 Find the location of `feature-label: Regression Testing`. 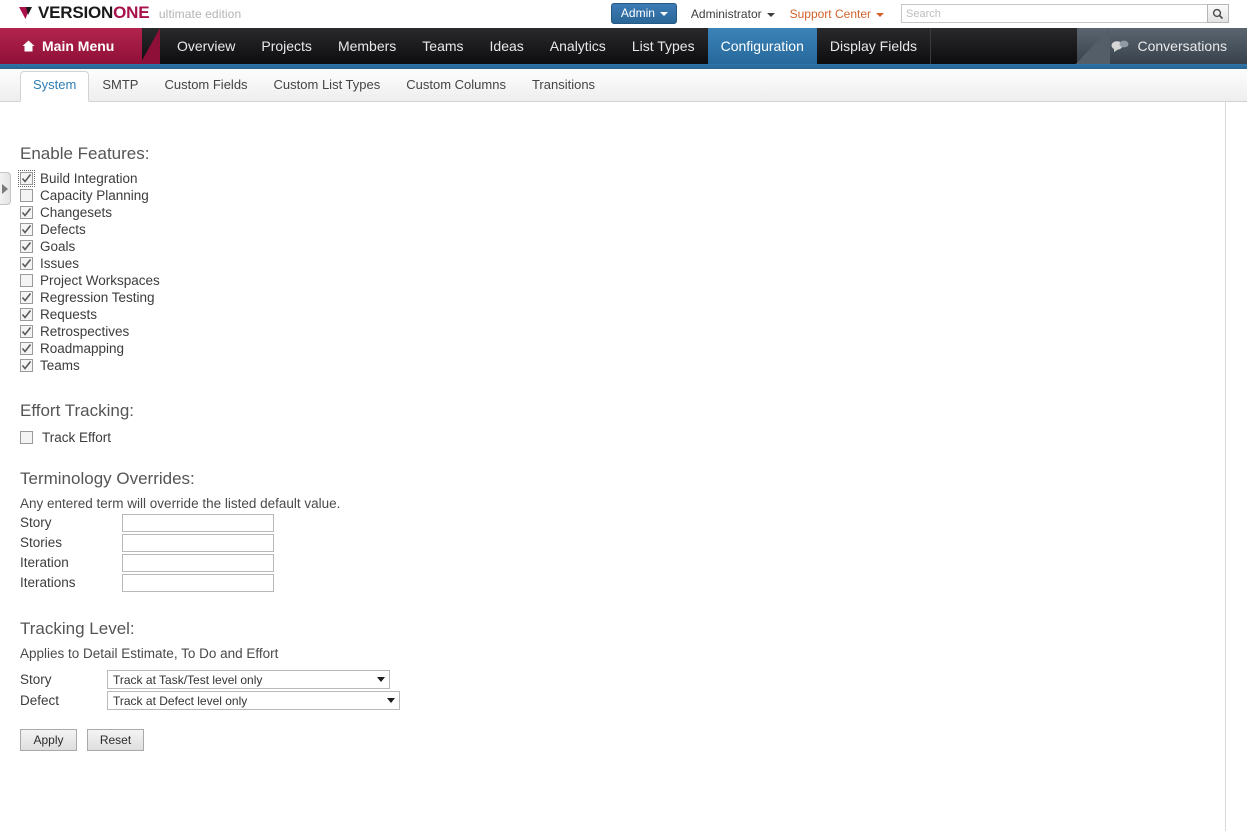

feature-label: Regression Testing is located at coordinates (97, 297).